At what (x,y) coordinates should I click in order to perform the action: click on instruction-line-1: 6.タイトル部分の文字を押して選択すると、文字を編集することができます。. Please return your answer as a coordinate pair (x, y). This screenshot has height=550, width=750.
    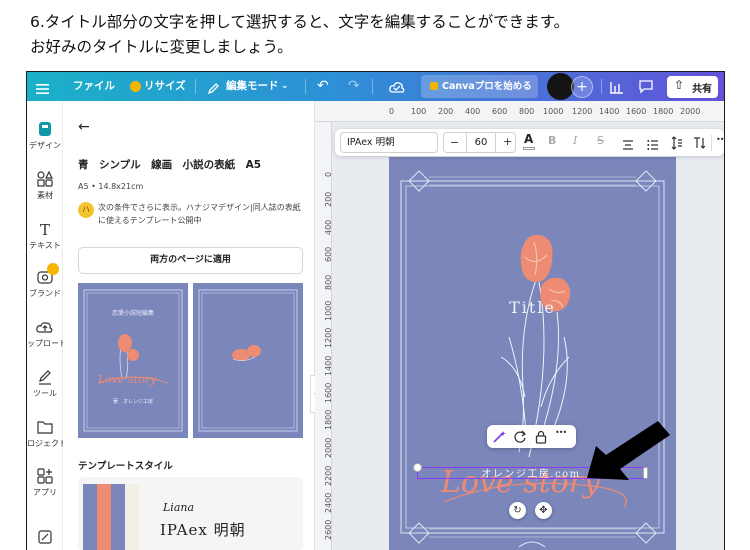
    Looking at the image, I should click on (300, 22).